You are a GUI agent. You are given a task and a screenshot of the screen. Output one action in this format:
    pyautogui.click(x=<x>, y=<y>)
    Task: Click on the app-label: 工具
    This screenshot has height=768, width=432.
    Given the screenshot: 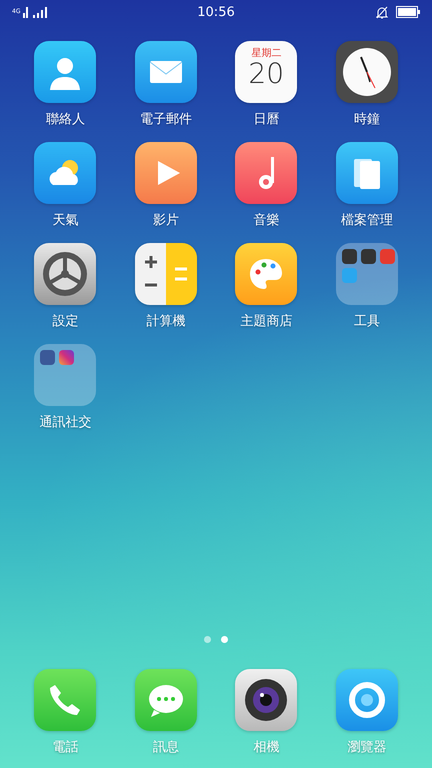 What is the action you would take?
    pyautogui.click(x=367, y=321)
    